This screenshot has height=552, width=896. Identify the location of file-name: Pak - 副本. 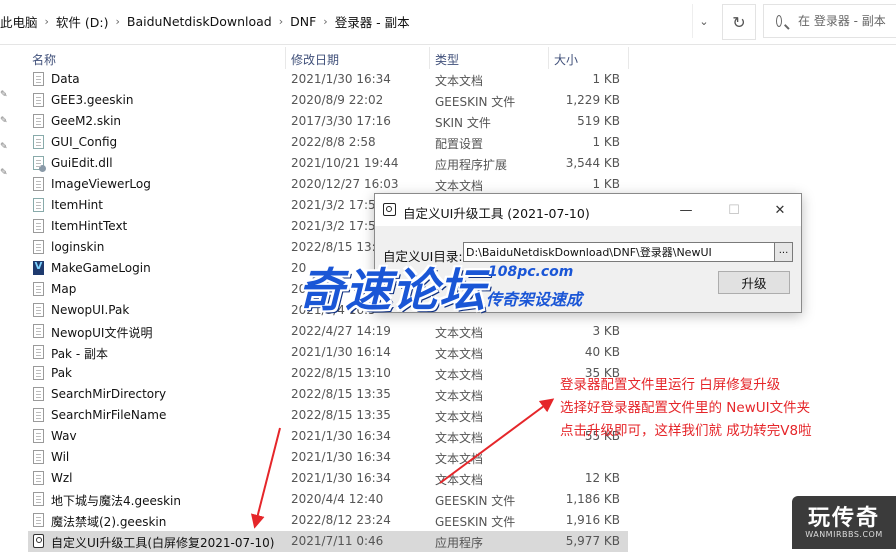
(79, 354).